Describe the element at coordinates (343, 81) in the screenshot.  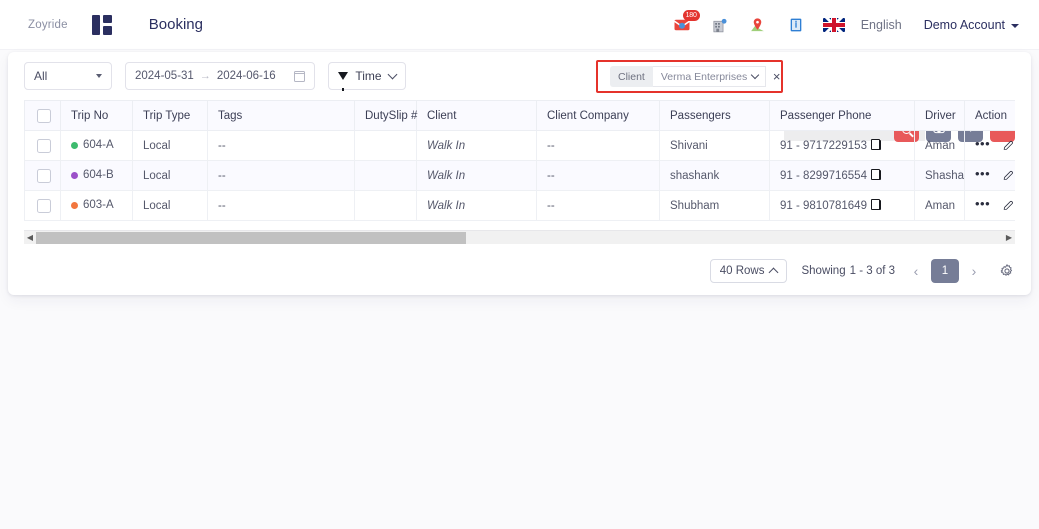
I see `filter-funnel-icon` at that location.